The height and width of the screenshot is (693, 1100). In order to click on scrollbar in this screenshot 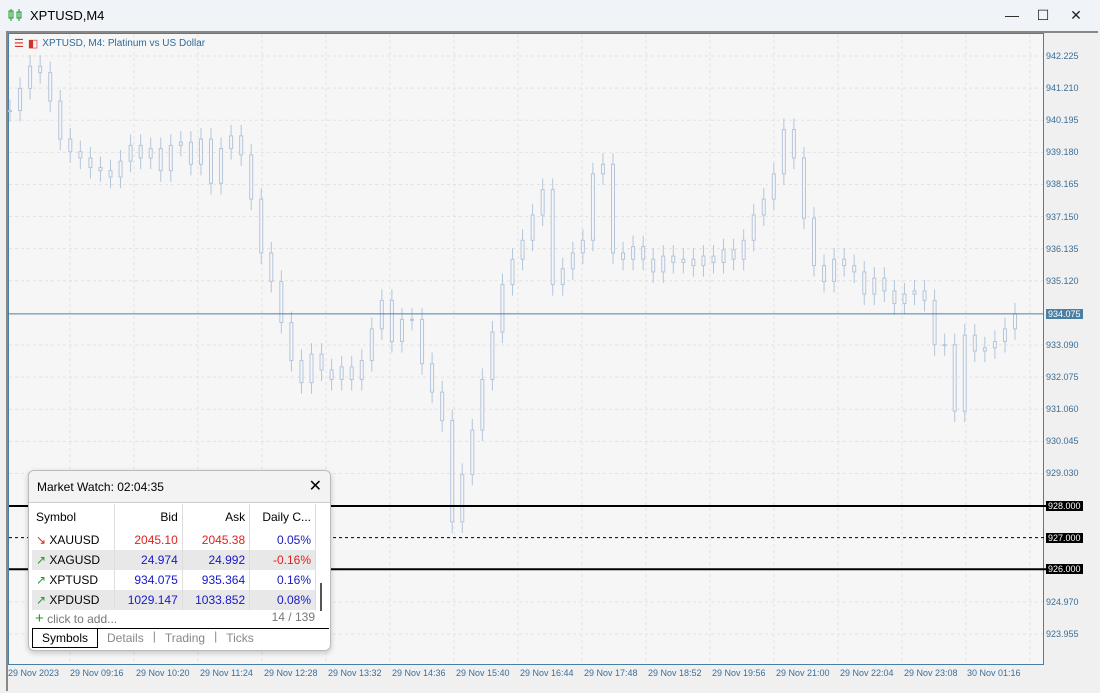, I will do `click(321, 597)`.